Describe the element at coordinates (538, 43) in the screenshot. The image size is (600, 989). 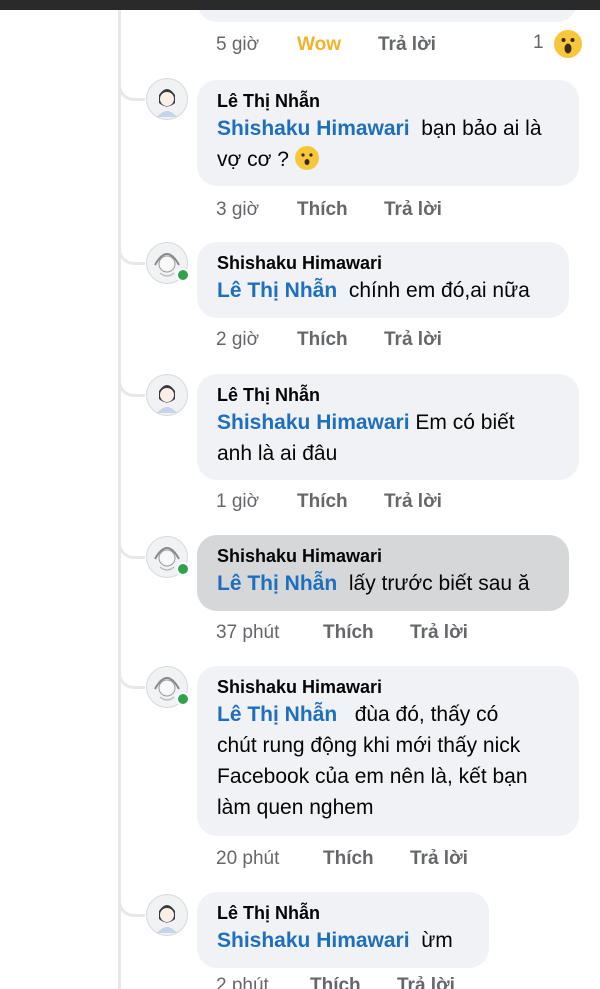
I see `reaction-count: 1` at that location.